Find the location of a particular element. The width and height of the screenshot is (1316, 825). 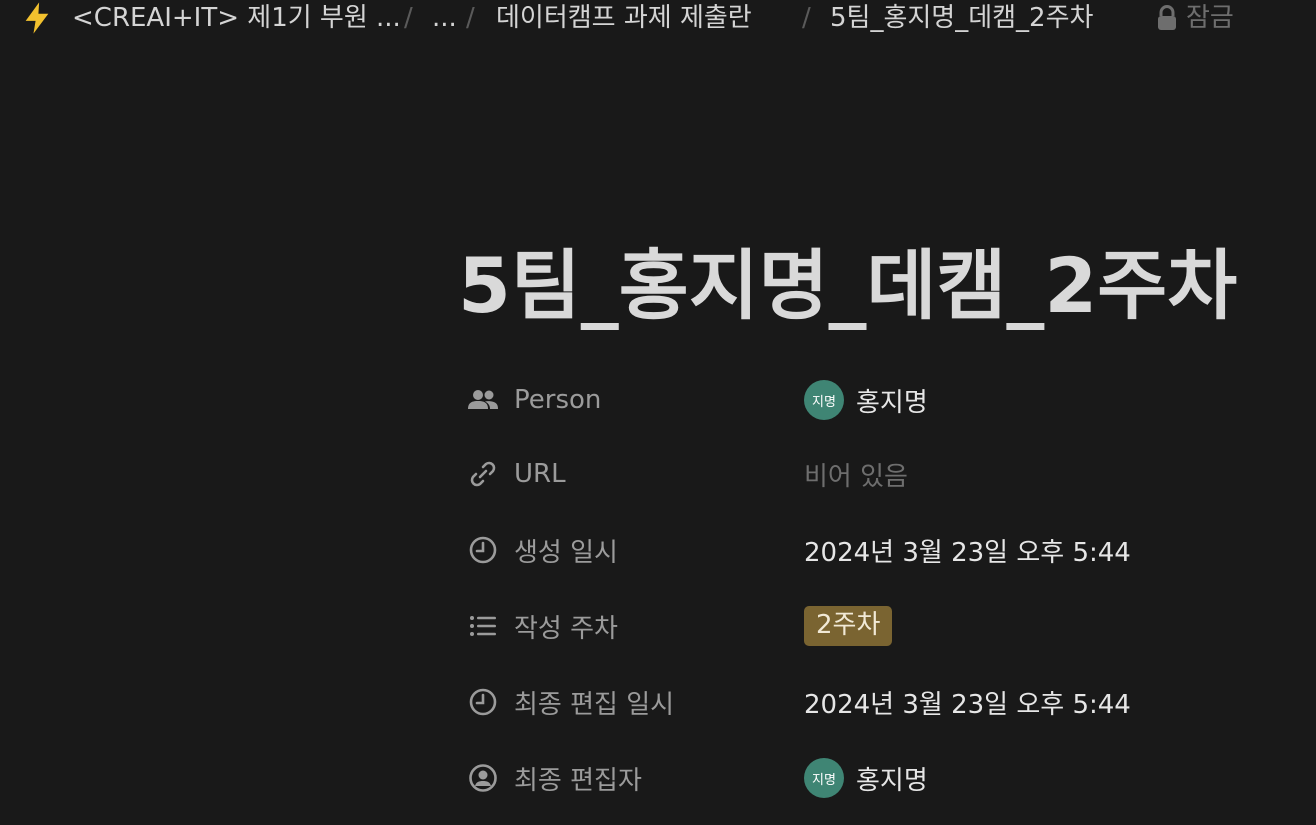

property-row-last-edited-by: 최종 편집자 지명 홍지명 is located at coordinates (891, 778).